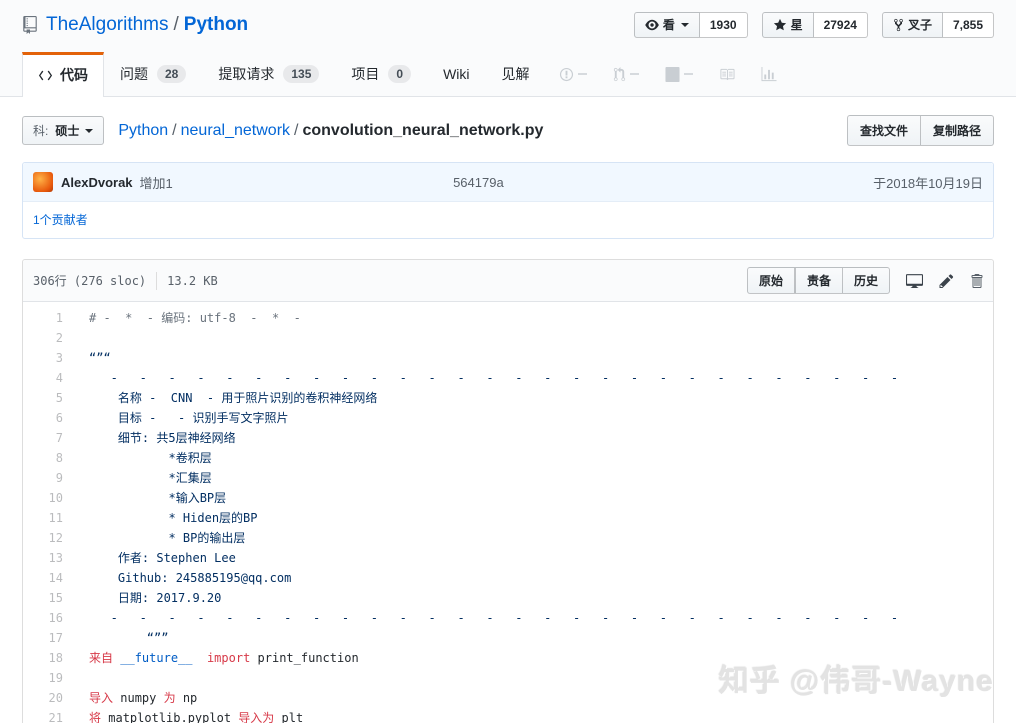 The width and height of the screenshot is (1016, 723). What do you see at coordinates (162, 558) in the screenshot?
I see `line-content: 作者: Stephen Lee` at bounding box center [162, 558].